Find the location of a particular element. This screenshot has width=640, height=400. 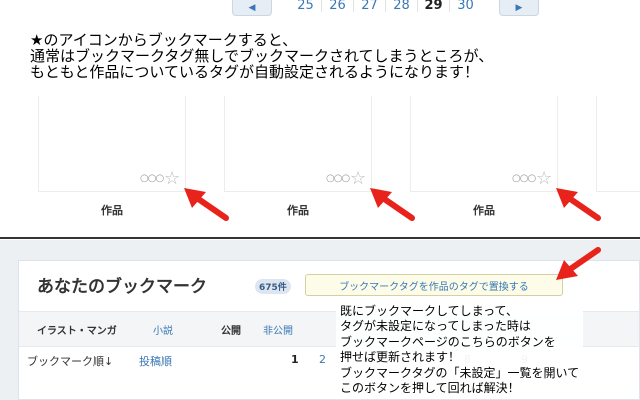

replace-tags-button: ブックマークタグを作品のタグで置換する is located at coordinates (434, 285).